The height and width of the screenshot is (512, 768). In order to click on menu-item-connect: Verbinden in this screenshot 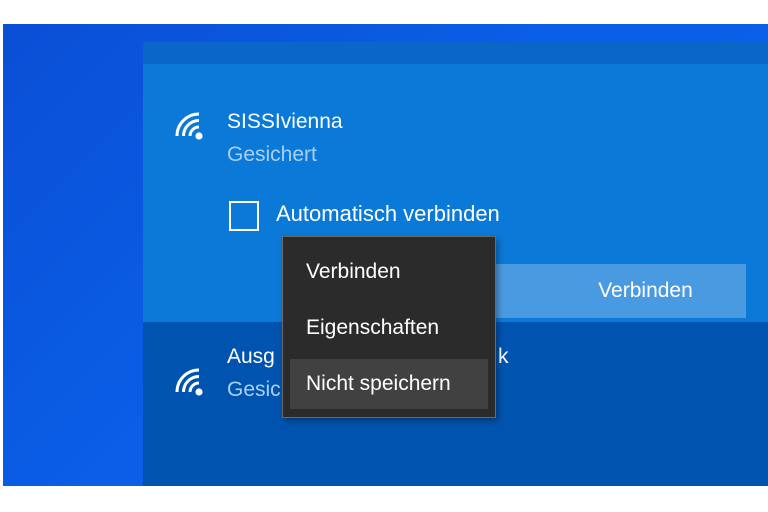, I will do `click(389, 272)`.